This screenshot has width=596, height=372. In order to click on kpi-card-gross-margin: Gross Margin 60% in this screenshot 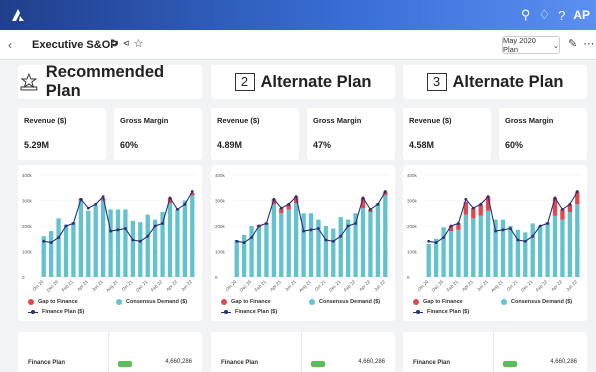, I will do `click(543, 134)`.